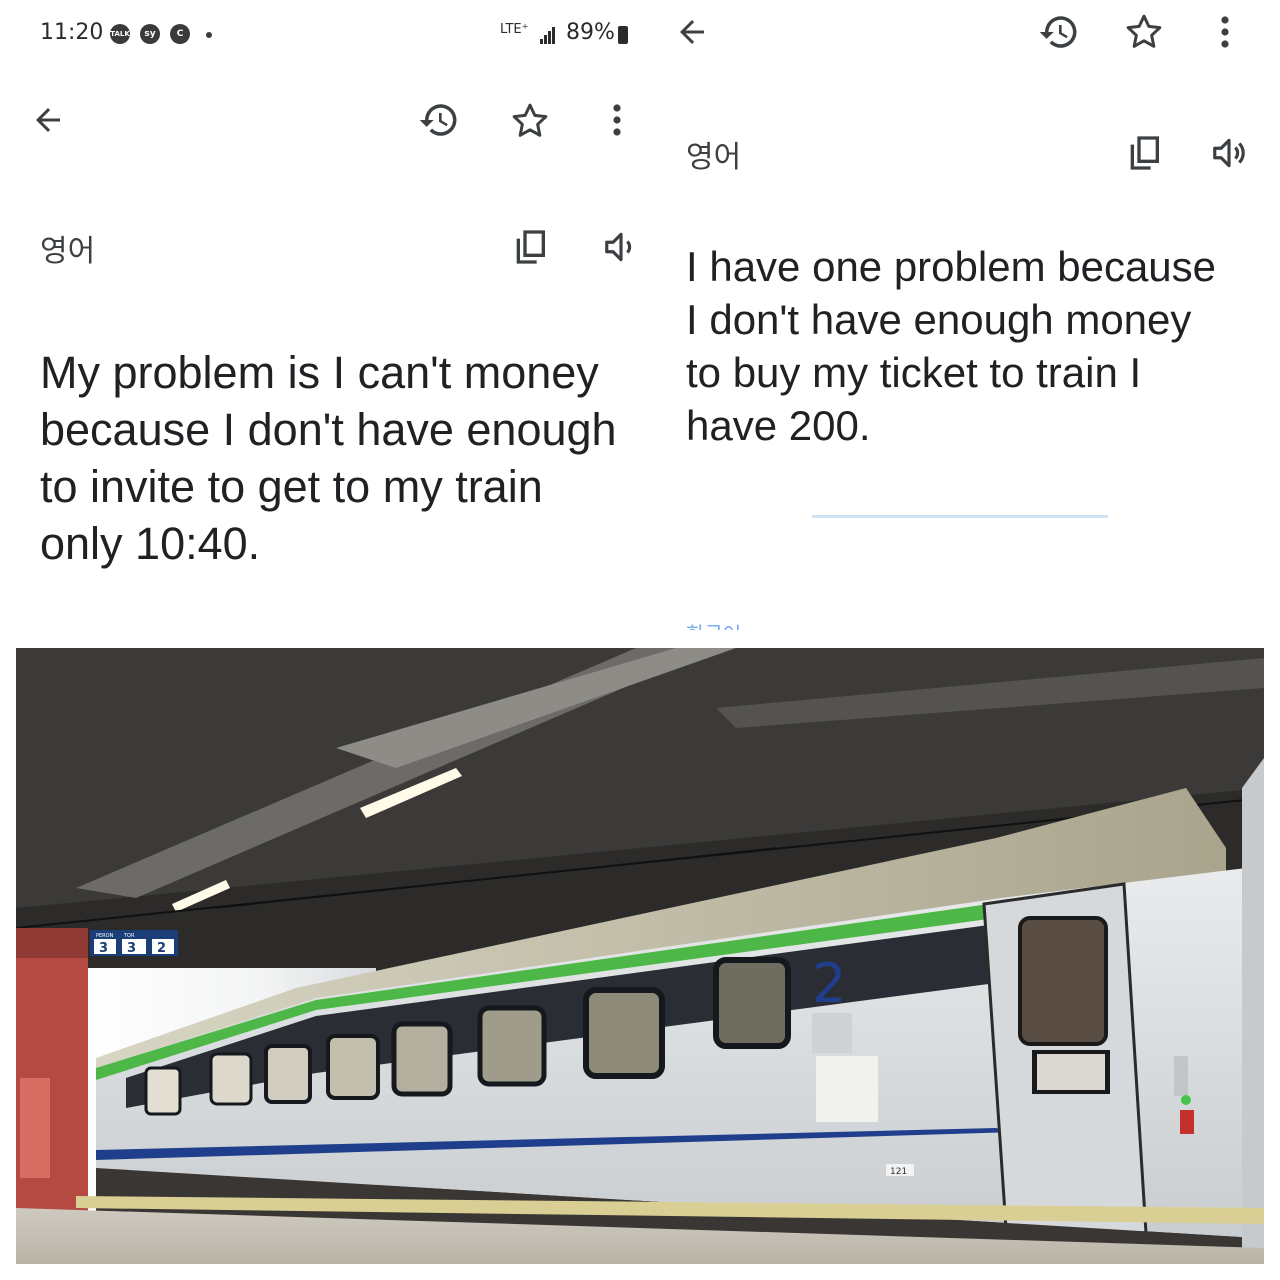 The height and width of the screenshot is (1280, 1280). What do you see at coordinates (150, 34) in the screenshot?
I see `sy-notification-icon: sy` at bounding box center [150, 34].